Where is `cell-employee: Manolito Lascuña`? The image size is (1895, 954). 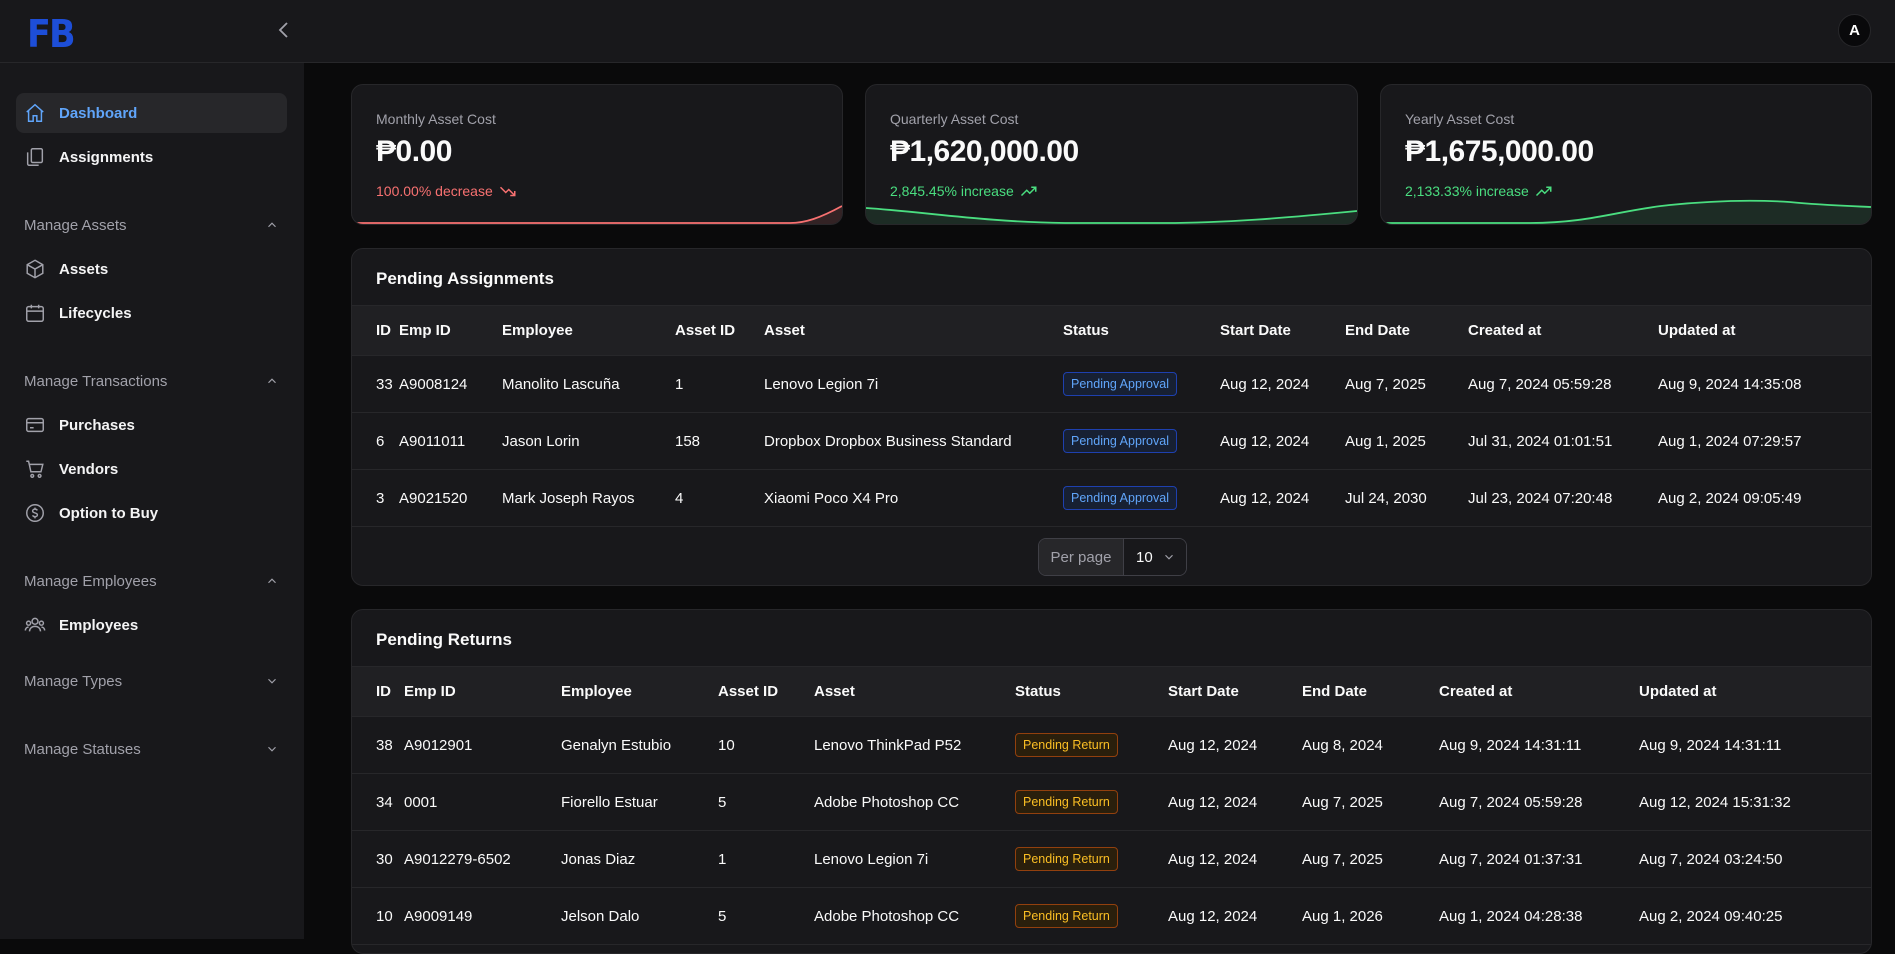
cell-employee: Manolito Lascuña is located at coordinates (561, 384).